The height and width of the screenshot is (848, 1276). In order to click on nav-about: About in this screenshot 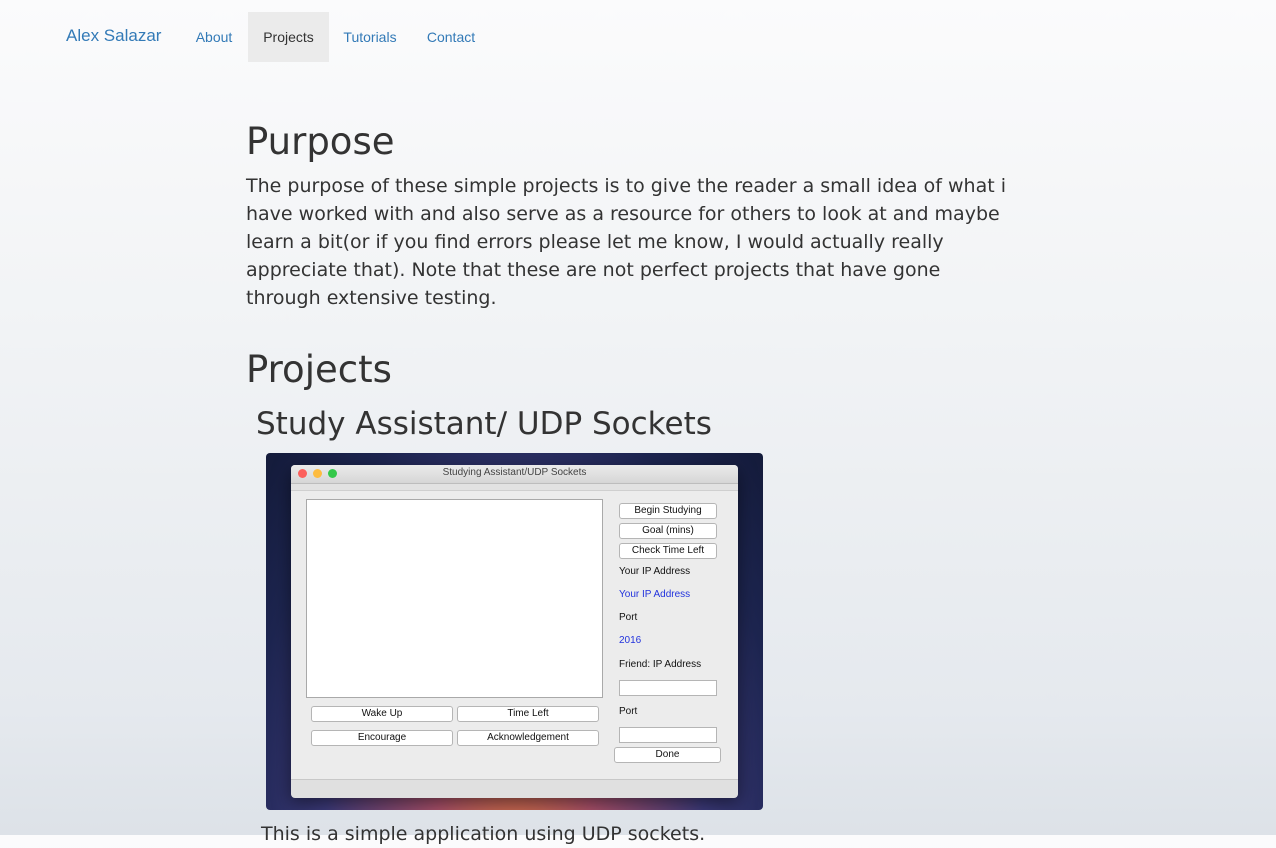, I will do `click(214, 37)`.